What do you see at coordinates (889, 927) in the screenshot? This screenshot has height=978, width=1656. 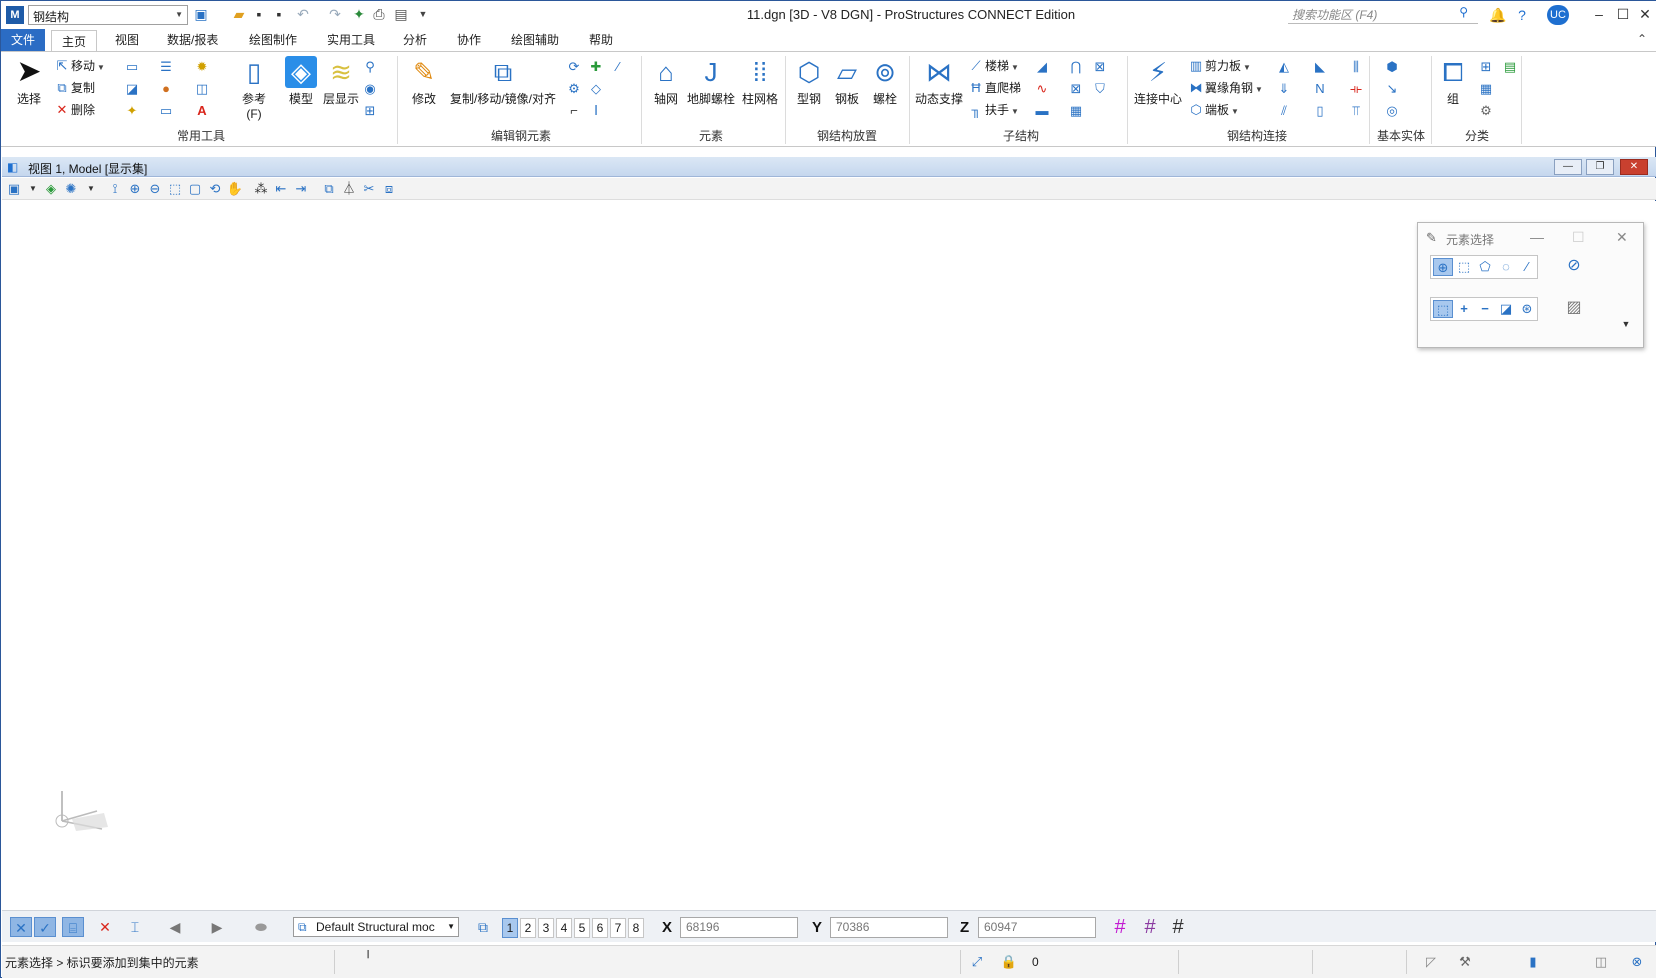 I see `y-coordinate-field: 70386` at bounding box center [889, 927].